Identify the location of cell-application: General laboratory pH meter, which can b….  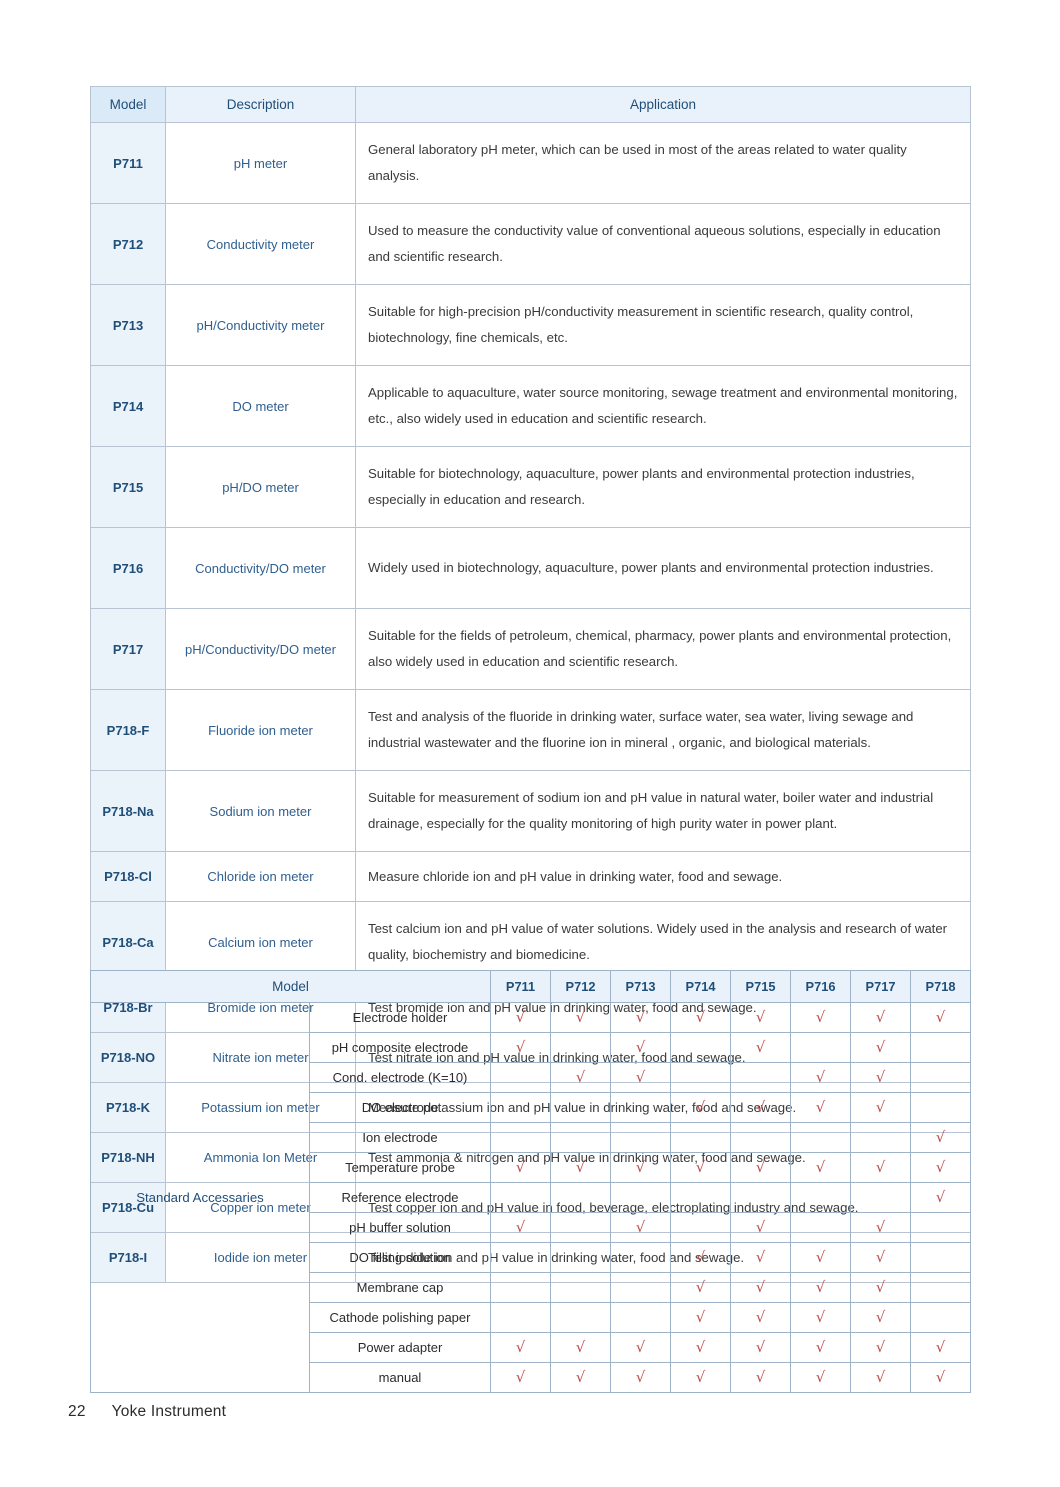
(663, 163).